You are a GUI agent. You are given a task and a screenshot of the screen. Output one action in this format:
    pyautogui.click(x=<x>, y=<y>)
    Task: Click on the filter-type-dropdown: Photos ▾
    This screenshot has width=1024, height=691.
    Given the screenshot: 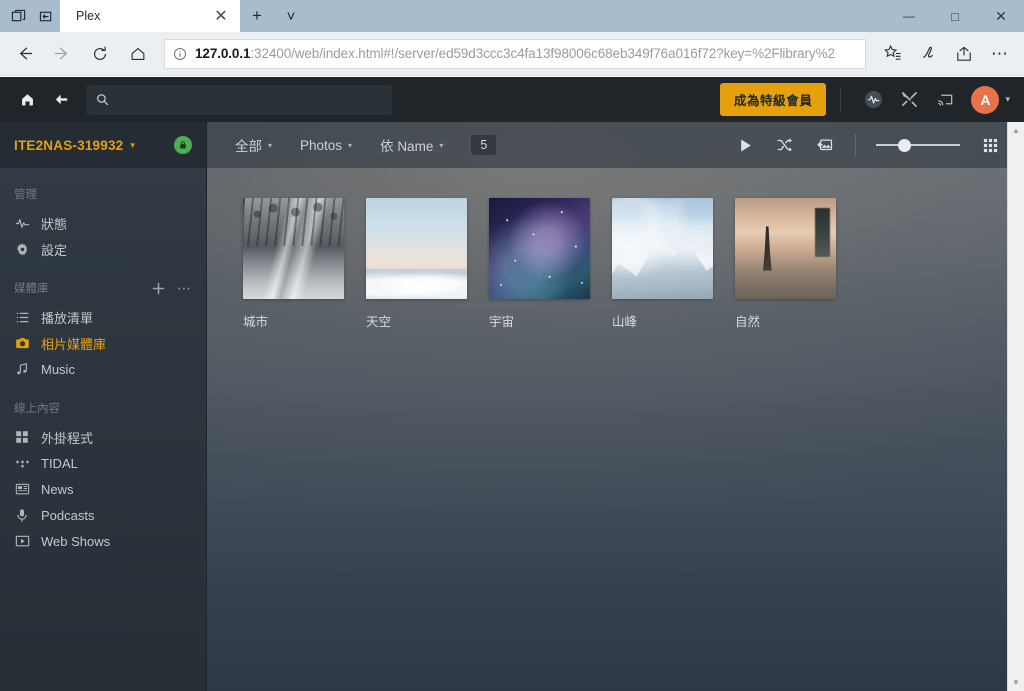 What is the action you would take?
    pyautogui.click(x=326, y=145)
    